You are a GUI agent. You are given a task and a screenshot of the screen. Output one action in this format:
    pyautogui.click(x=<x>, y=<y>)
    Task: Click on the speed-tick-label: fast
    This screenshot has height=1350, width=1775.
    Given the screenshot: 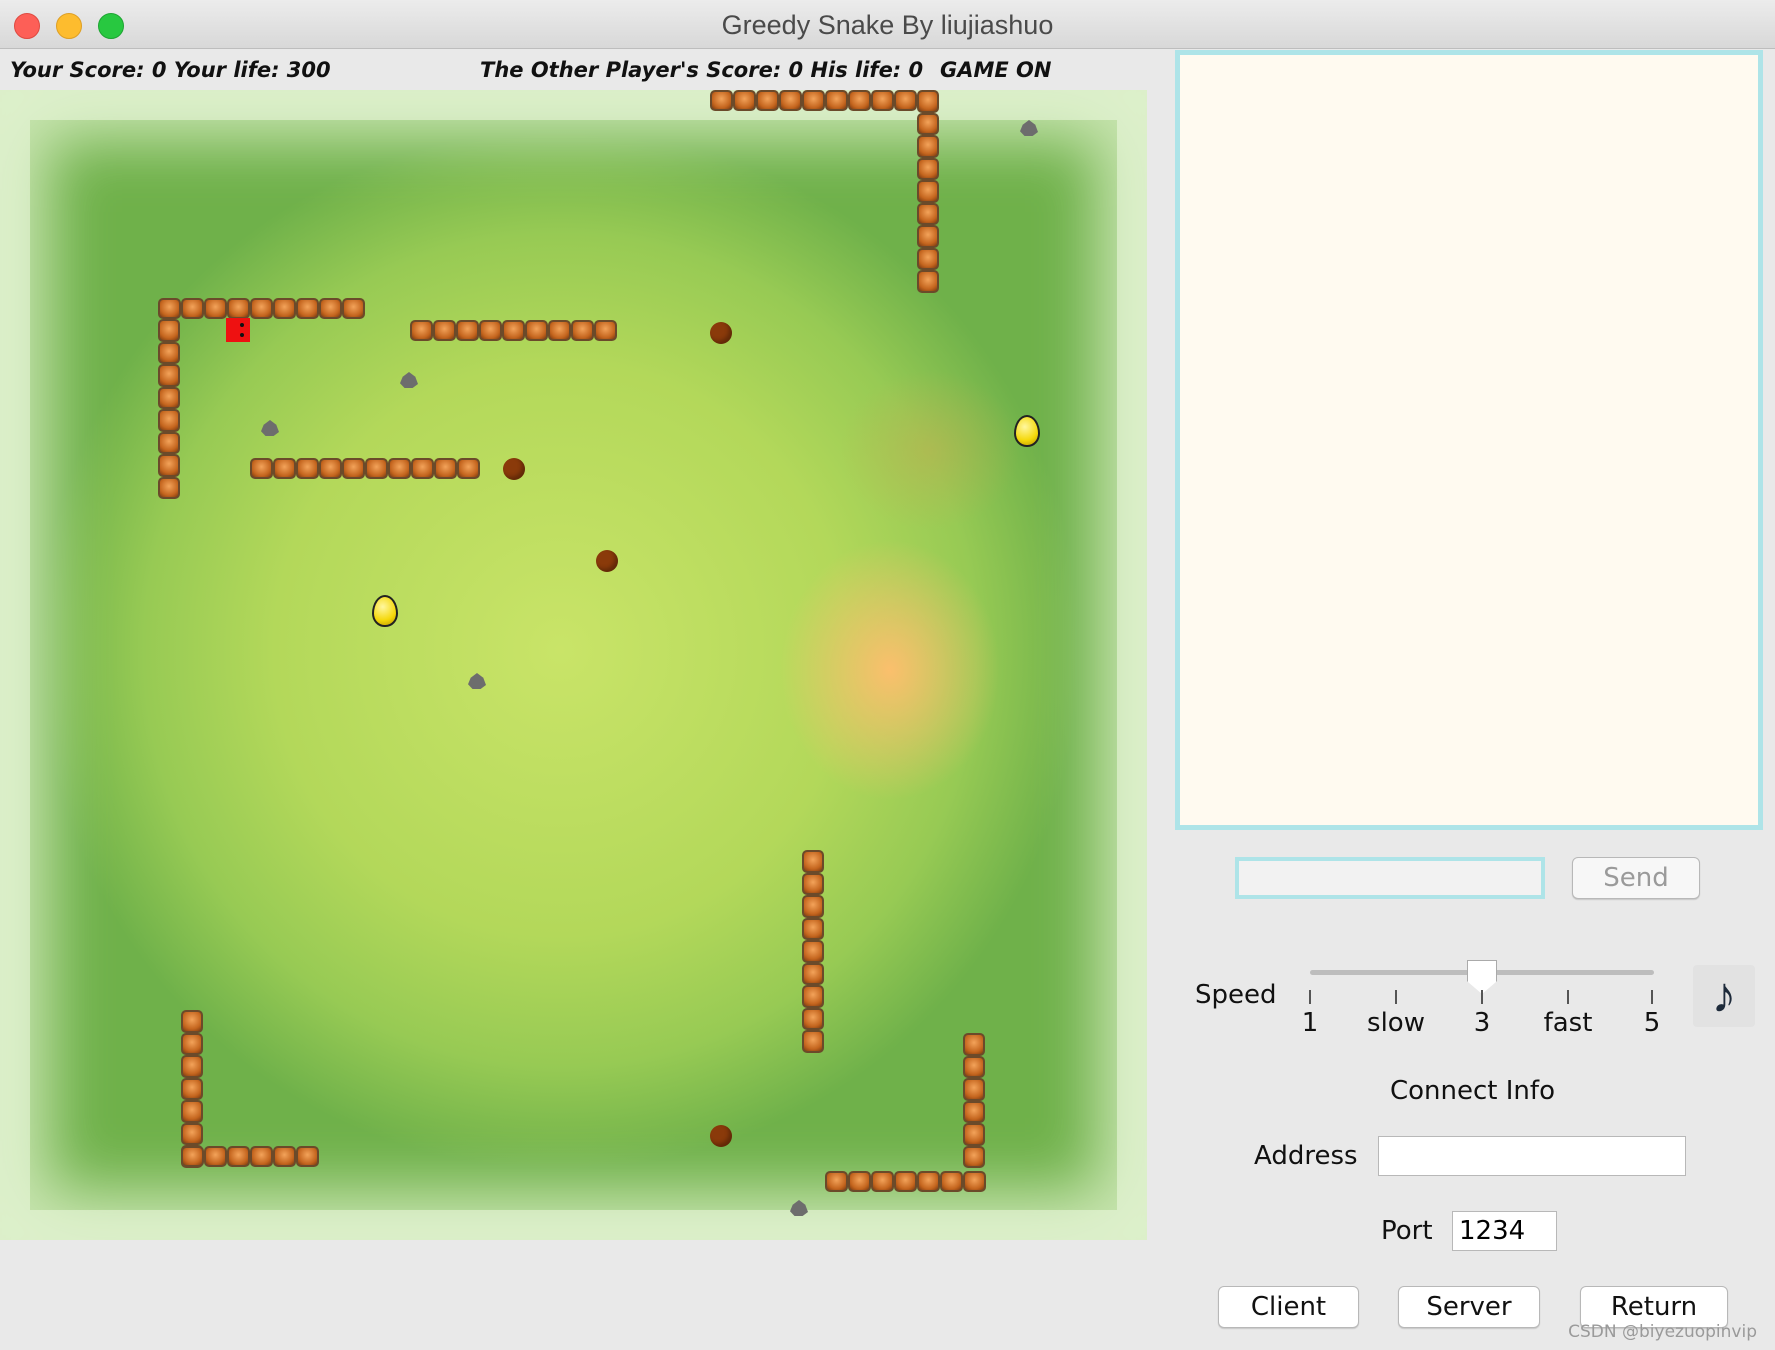 What is the action you would take?
    pyautogui.click(x=1568, y=1023)
    